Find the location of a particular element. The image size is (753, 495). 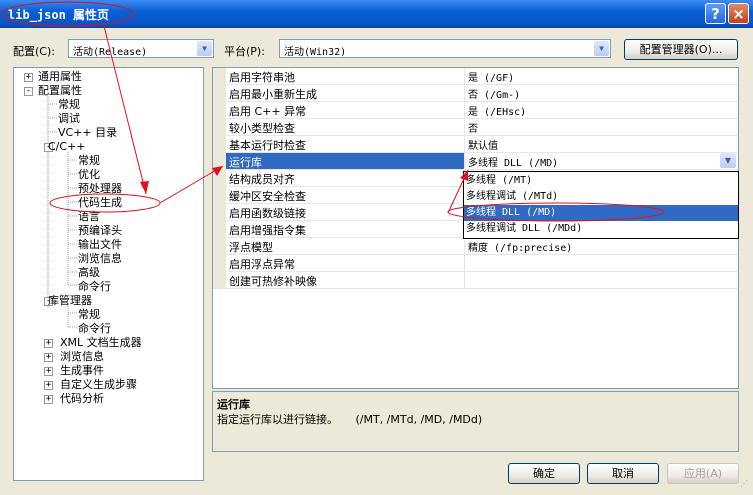

platform-label: 平台(P): is located at coordinates (244, 51).